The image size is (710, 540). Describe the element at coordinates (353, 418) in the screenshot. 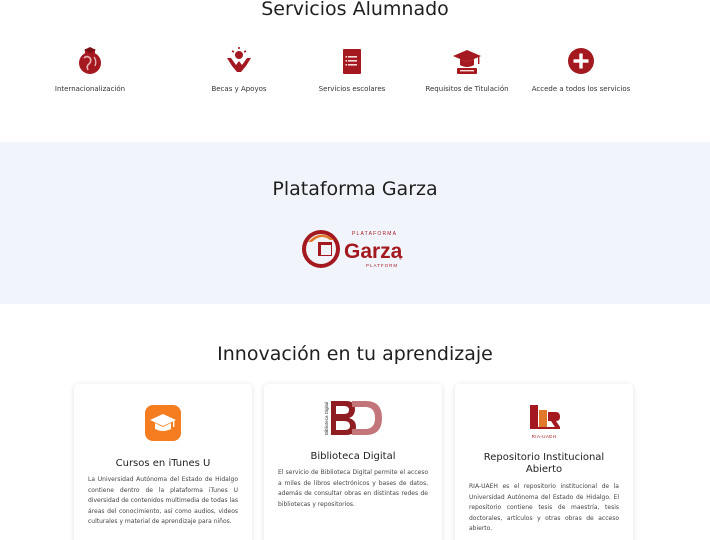

I see `biblioteca-digital-logo: Biblioteca Digital` at that location.